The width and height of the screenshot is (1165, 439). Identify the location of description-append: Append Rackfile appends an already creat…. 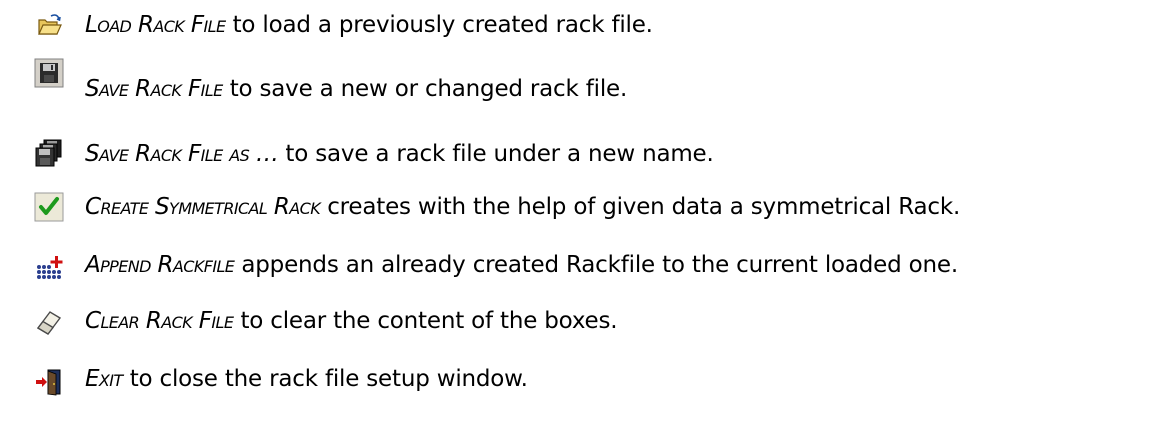
(521, 265).